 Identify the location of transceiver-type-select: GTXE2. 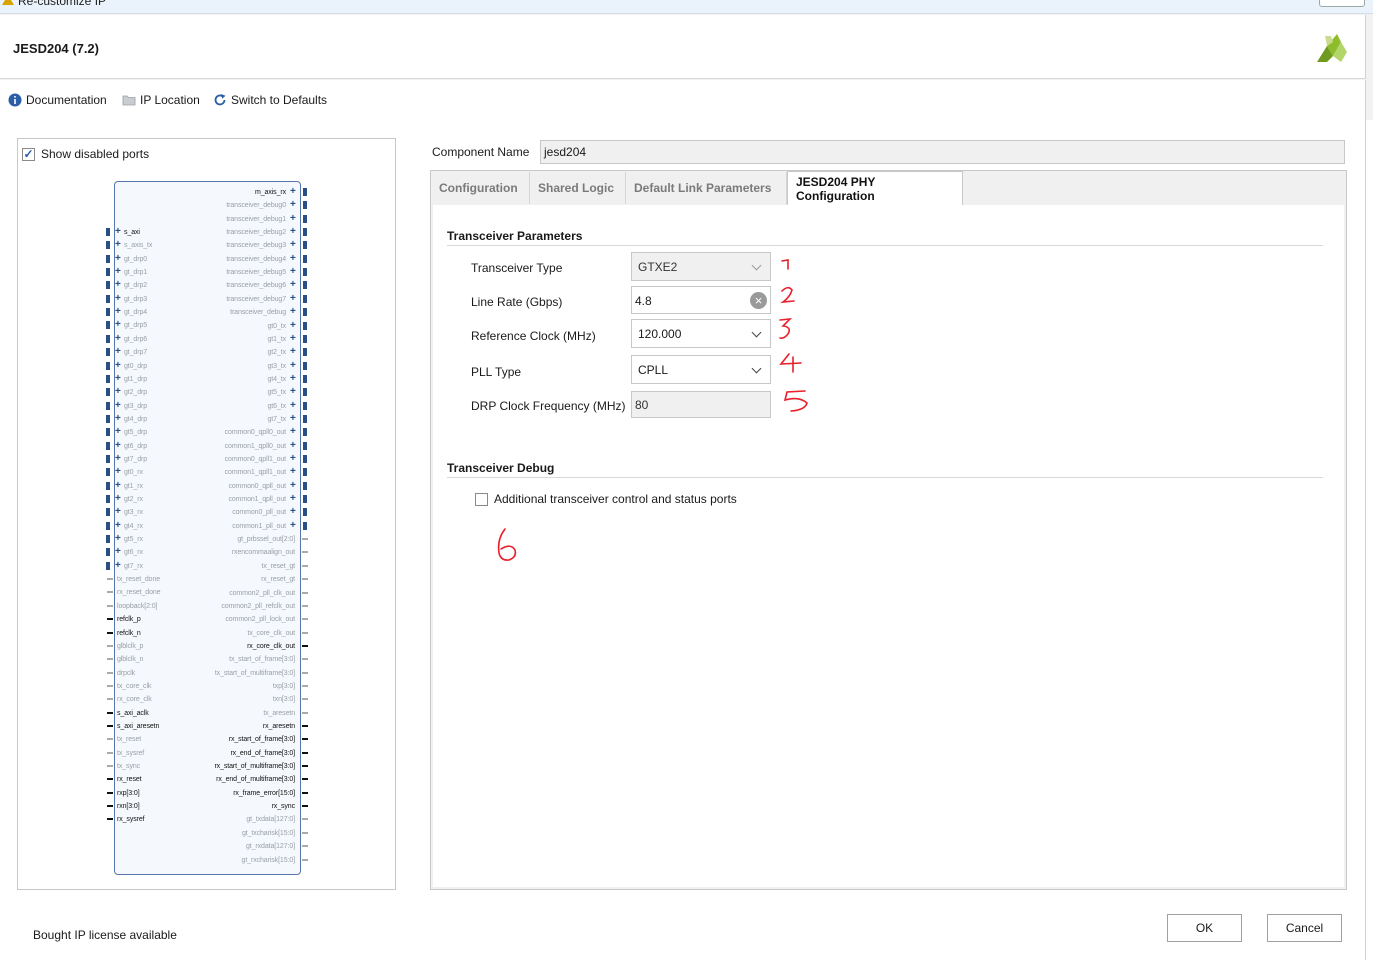
(701, 266).